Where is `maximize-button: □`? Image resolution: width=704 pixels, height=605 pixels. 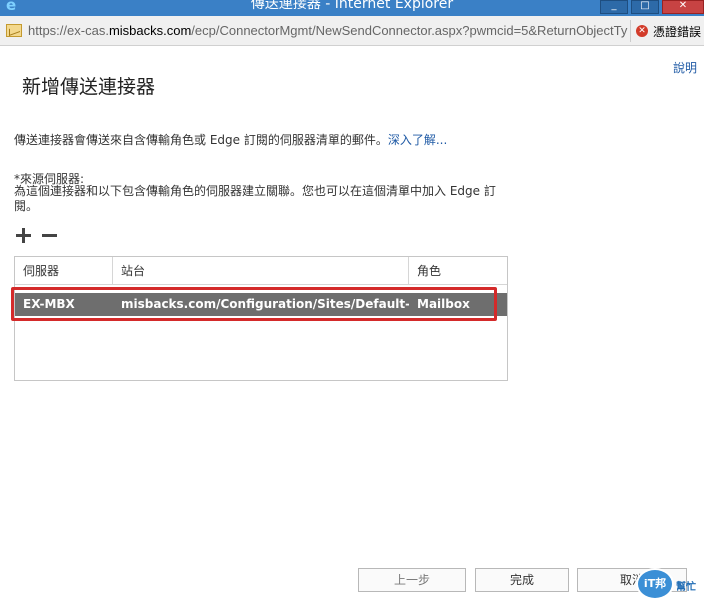
maximize-button: □ is located at coordinates (645, 7).